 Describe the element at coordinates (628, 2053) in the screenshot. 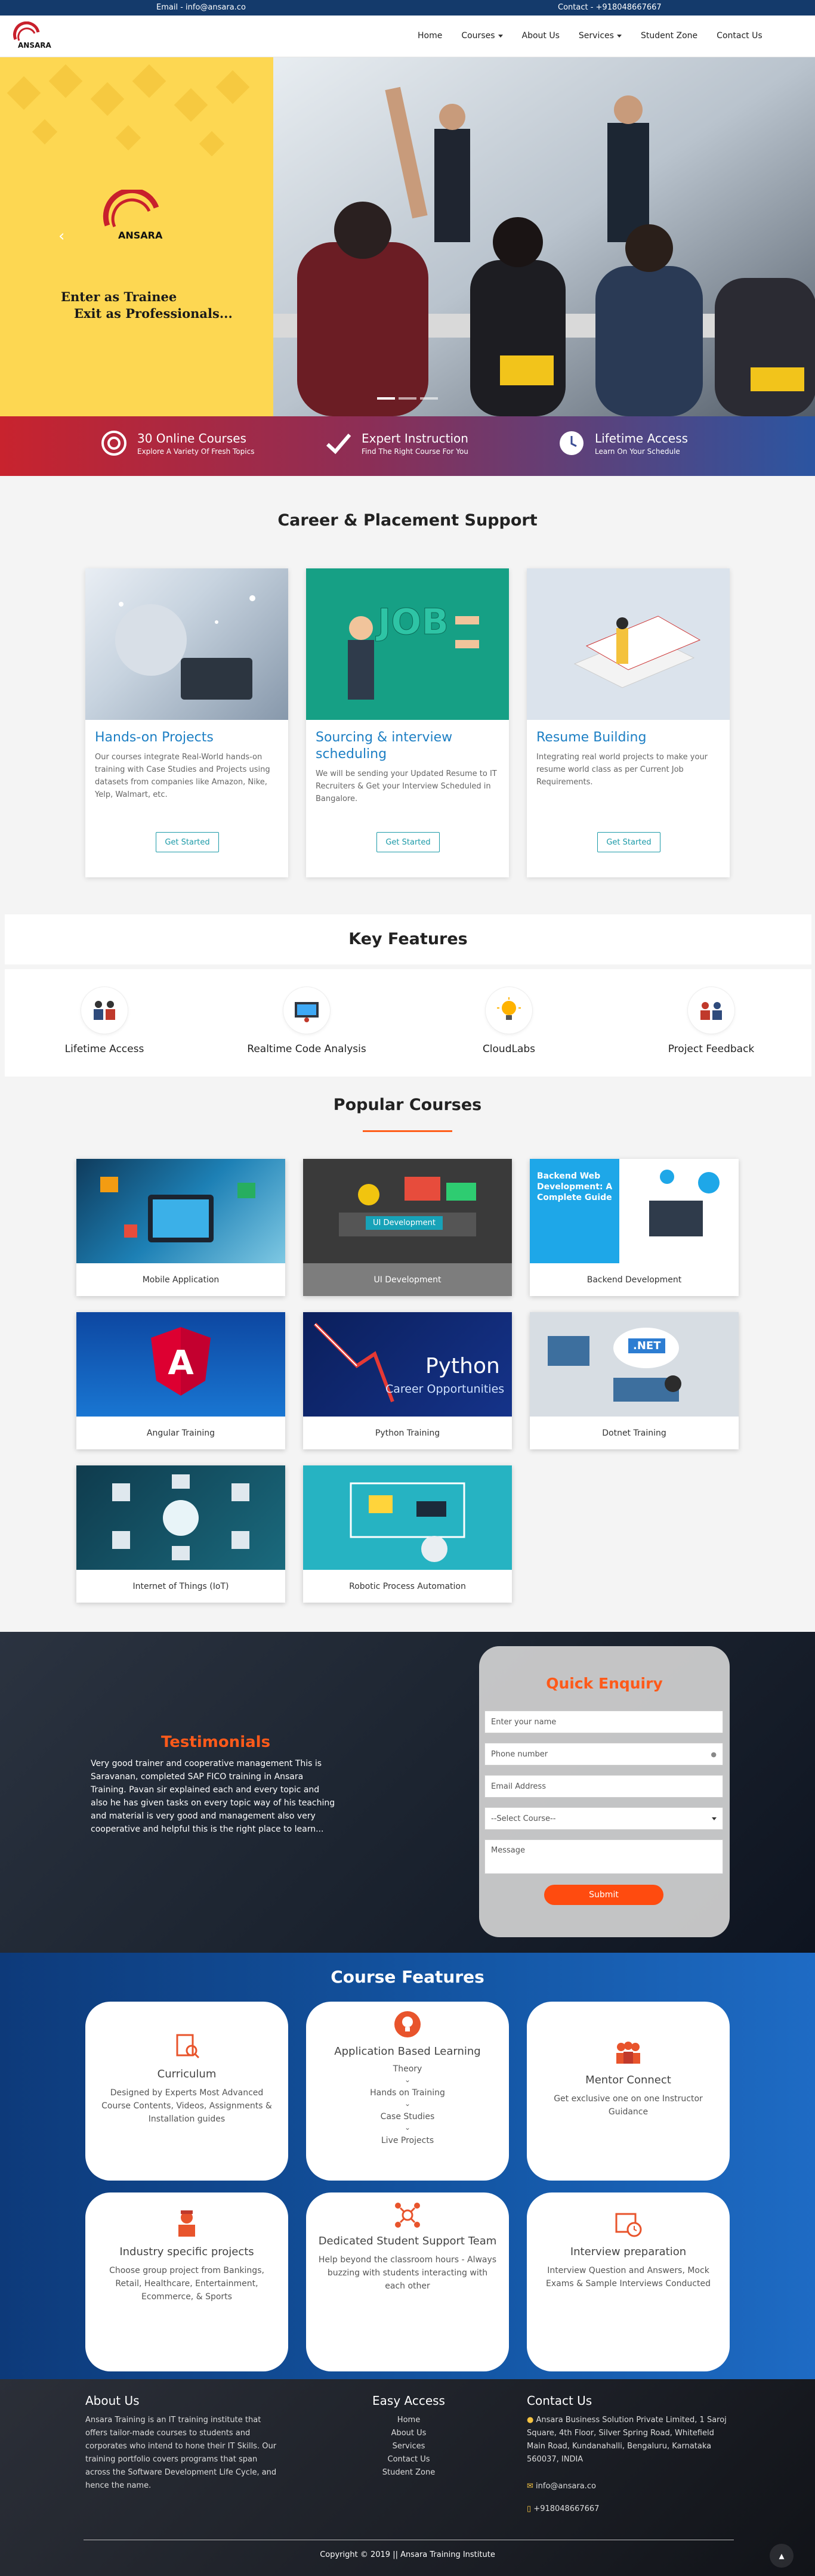

I see `mentor-icon` at that location.